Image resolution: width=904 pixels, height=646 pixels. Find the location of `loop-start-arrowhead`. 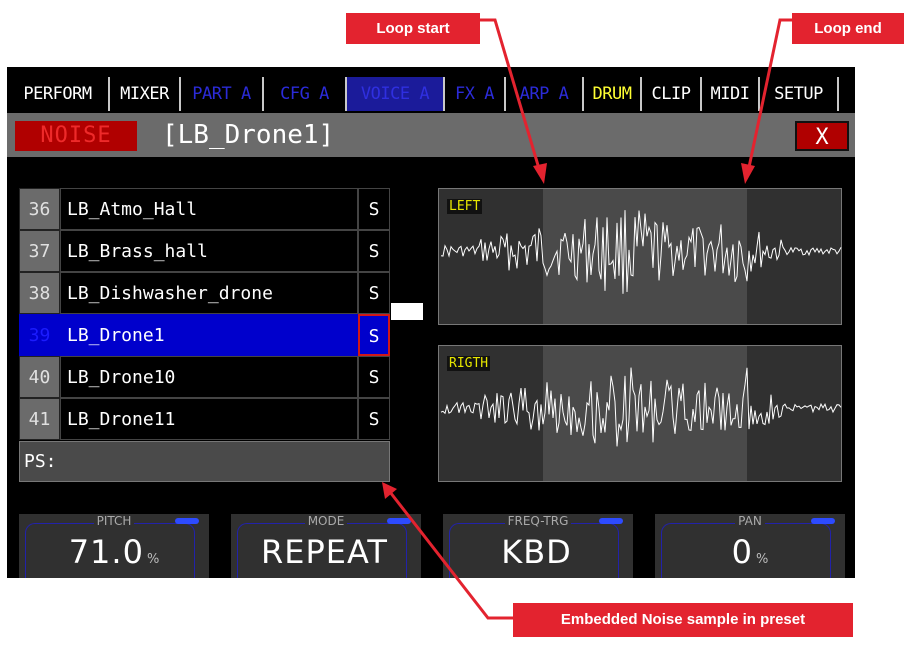

loop-start-arrowhead is located at coordinates (540, 173).